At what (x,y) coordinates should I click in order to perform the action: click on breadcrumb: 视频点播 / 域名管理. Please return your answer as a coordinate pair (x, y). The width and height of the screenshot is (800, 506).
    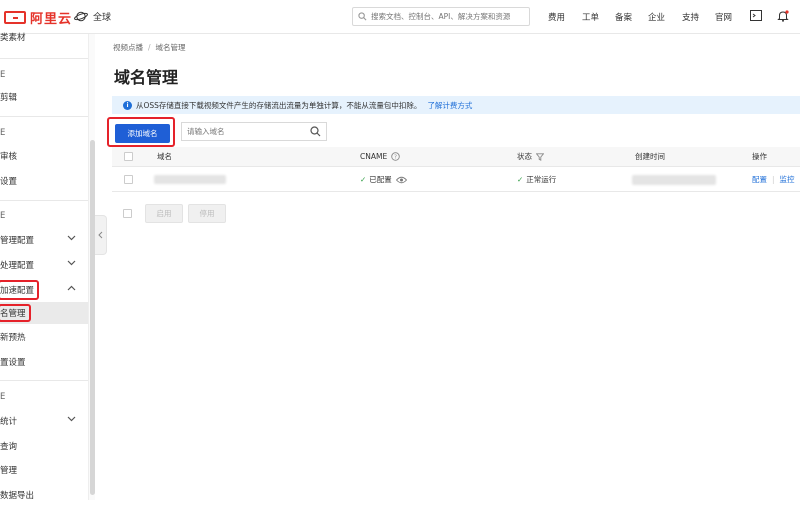
    Looking at the image, I should click on (149, 47).